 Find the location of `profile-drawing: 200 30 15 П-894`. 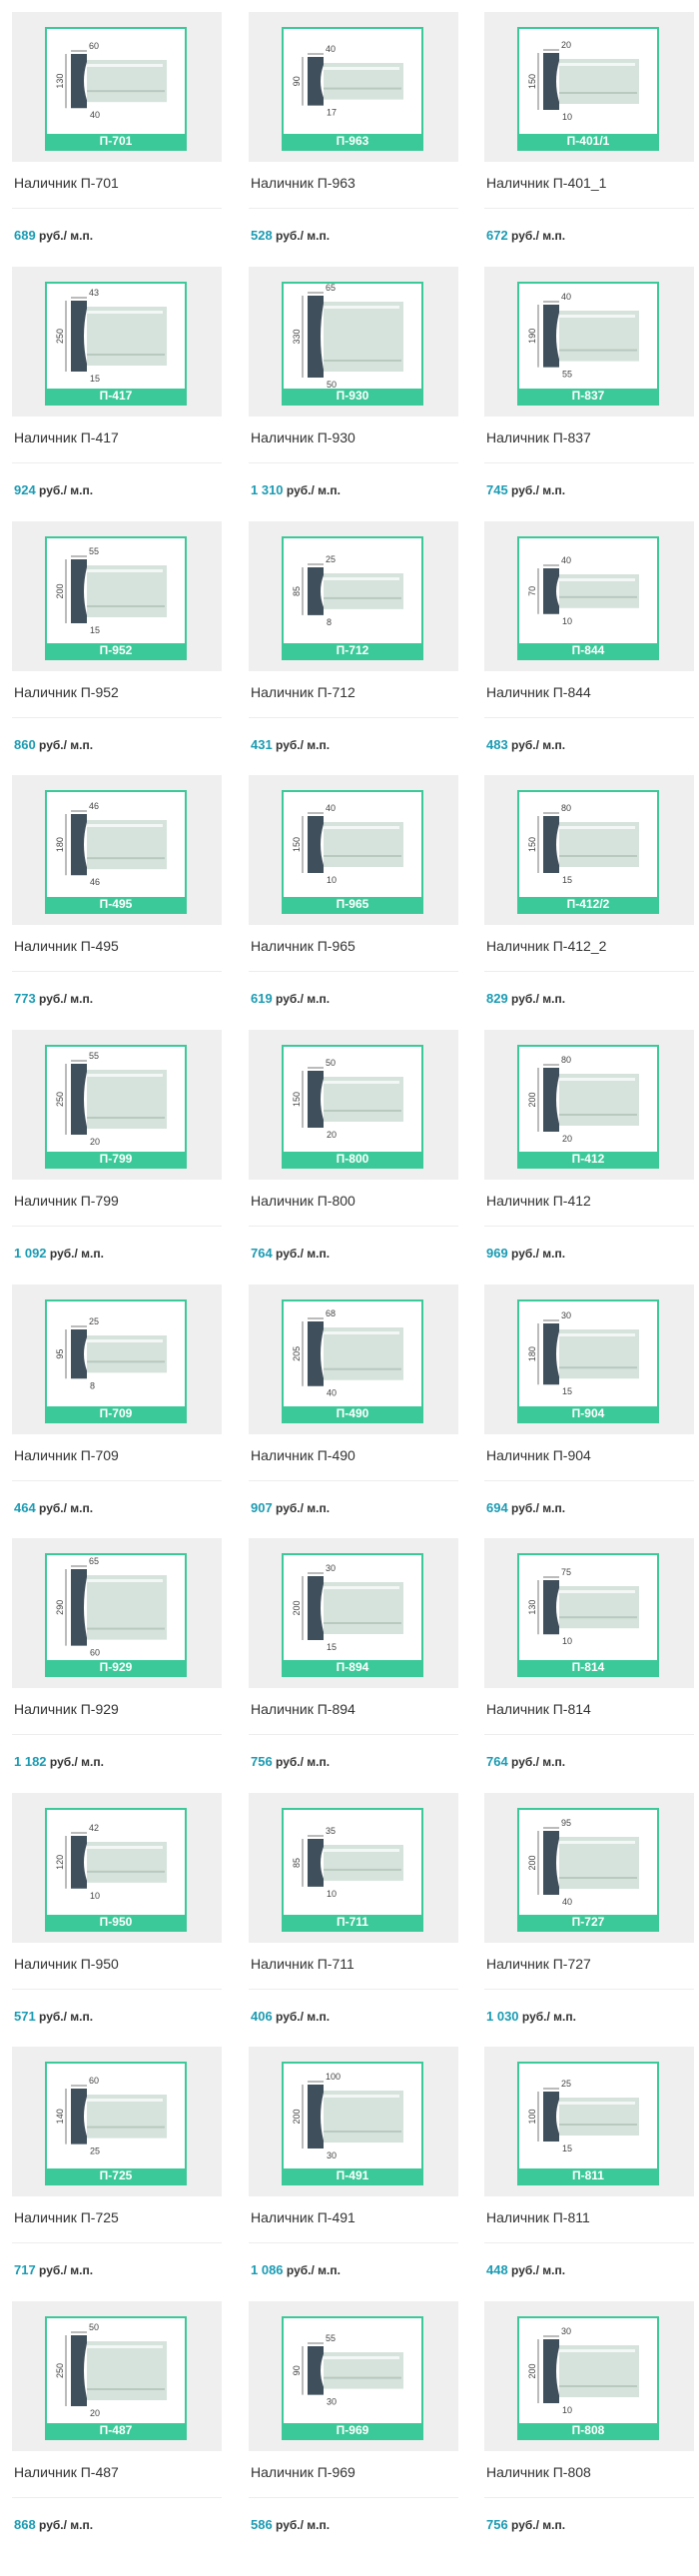

profile-drawing: 200 30 15 П-894 is located at coordinates (352, 1615).